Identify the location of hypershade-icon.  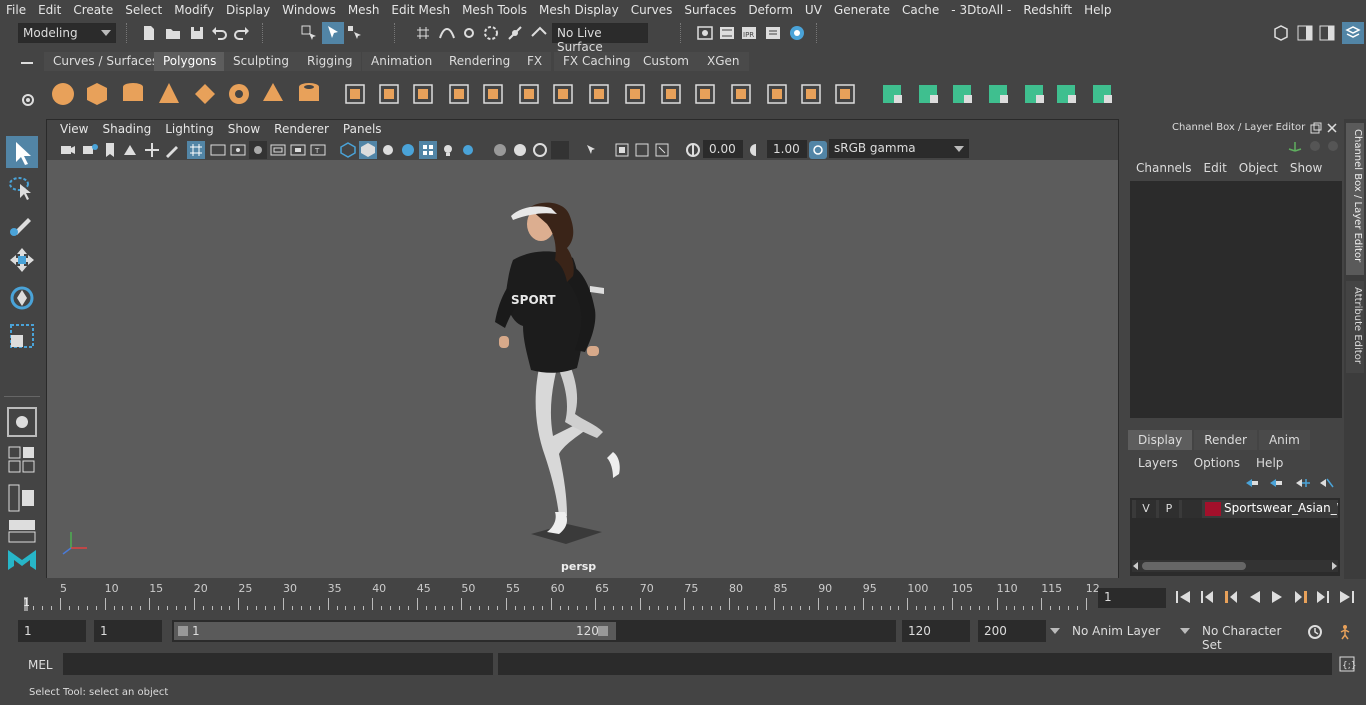
(797, 33).